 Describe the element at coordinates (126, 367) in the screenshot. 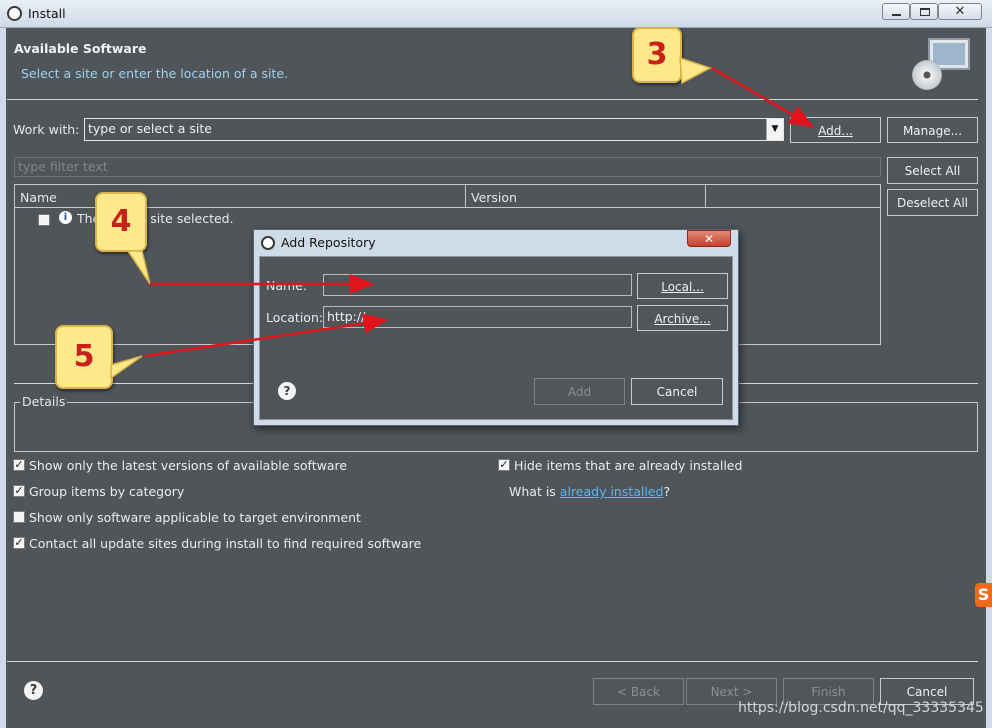

I see `callout-5-tail` at that location.